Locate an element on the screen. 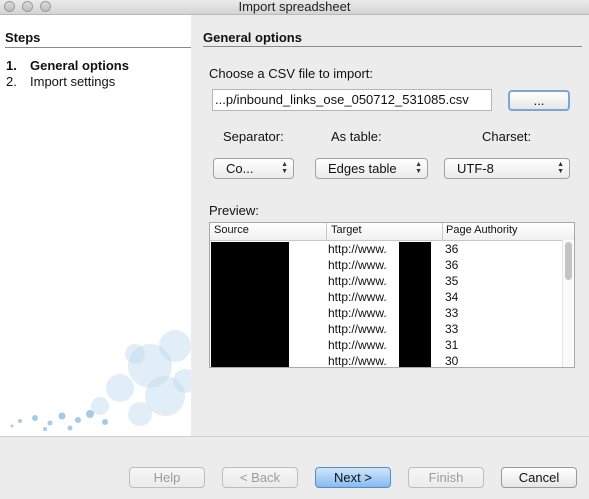 The image size is (589, 499). help-button: Help is located at coordinates (167, 477).